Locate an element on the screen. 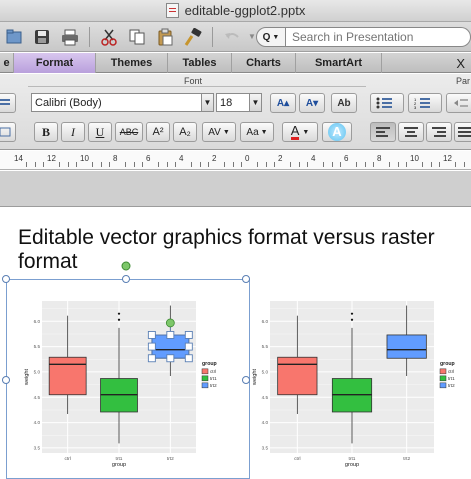  align-left-button is located at coordinates (383, 132).